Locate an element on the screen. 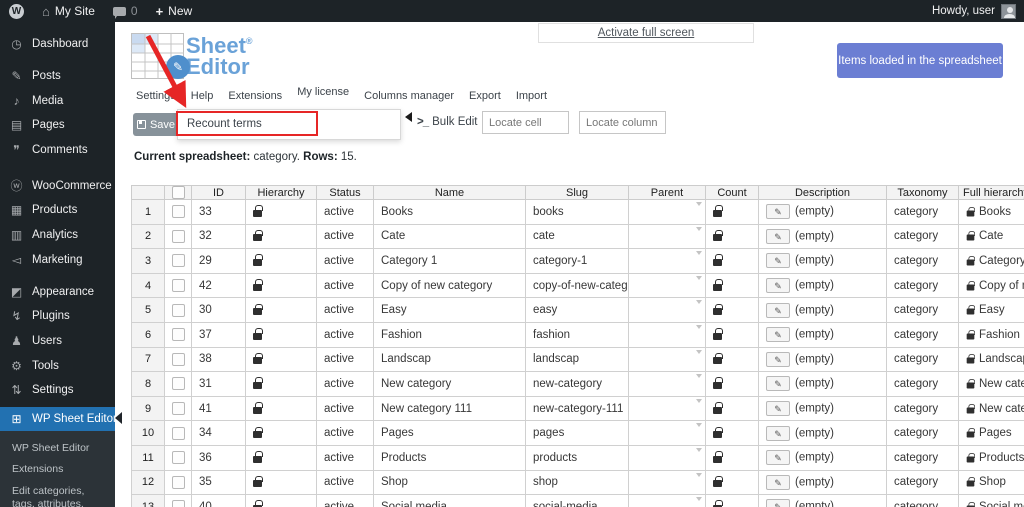 The width and height of the screenshot is (1024, 507). sidebar-subitem-extensions: Extensions is located at coordinates (57, 469).